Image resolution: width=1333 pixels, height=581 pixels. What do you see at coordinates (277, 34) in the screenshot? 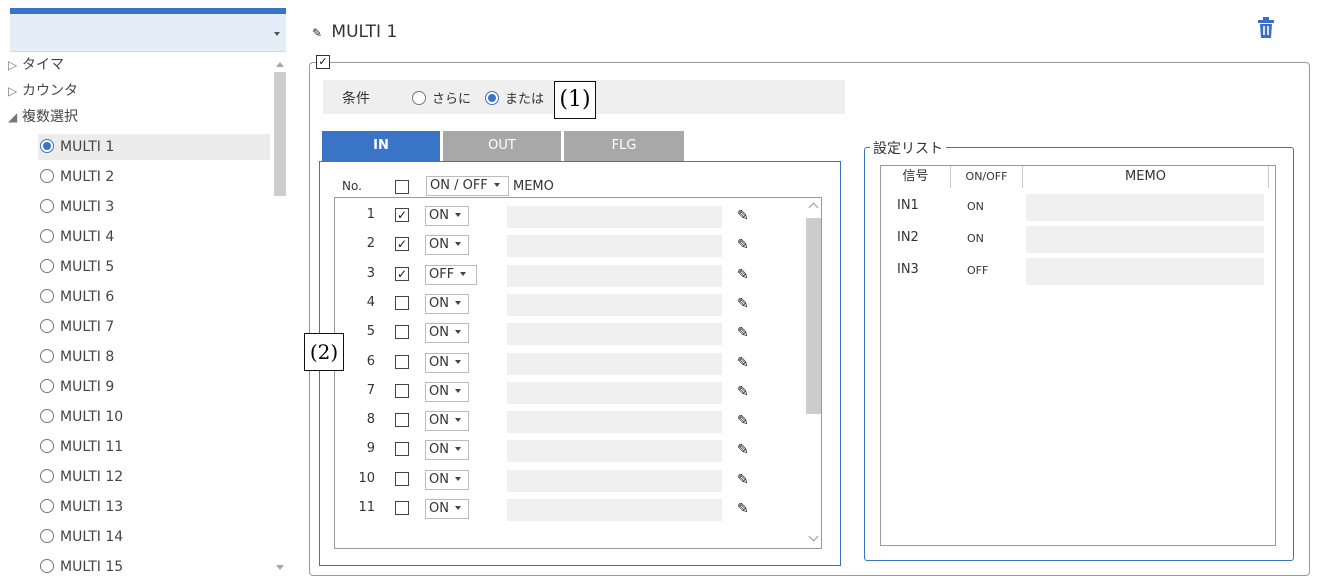
I see `chevron-down-icon` at bounding box center [277, 34].